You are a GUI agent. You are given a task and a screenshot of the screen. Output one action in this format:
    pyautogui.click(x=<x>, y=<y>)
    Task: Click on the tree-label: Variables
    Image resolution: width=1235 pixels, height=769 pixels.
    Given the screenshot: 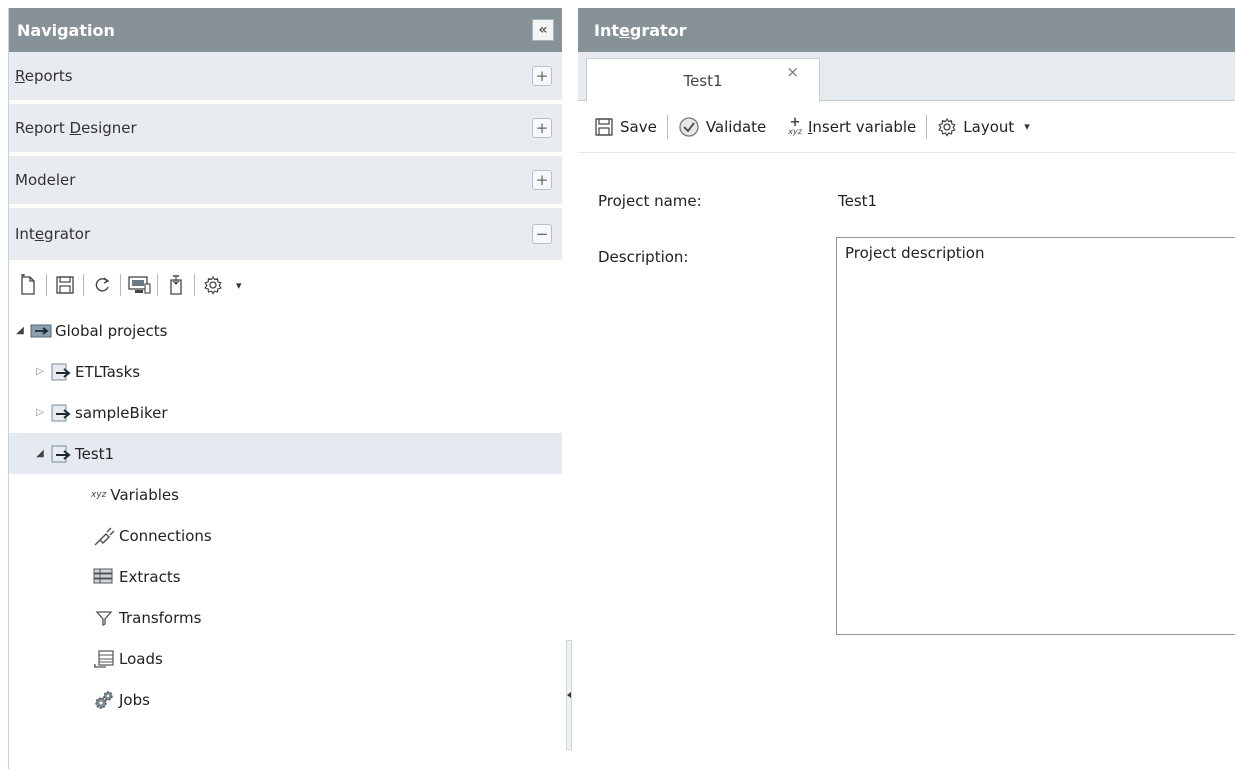 What is the action you would take?
    pyautogui.click(x=144, y=494)
    